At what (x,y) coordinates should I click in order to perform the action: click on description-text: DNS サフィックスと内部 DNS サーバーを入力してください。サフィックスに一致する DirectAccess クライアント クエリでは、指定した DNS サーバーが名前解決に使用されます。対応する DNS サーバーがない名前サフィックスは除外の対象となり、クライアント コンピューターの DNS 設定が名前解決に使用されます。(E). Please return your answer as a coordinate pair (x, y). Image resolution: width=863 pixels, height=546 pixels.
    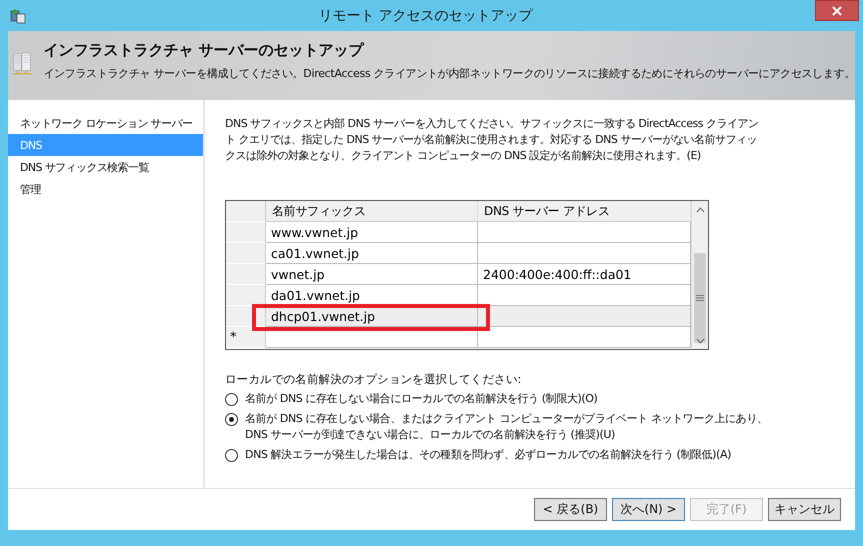
    Looking at the image, I should click on (492, 140).